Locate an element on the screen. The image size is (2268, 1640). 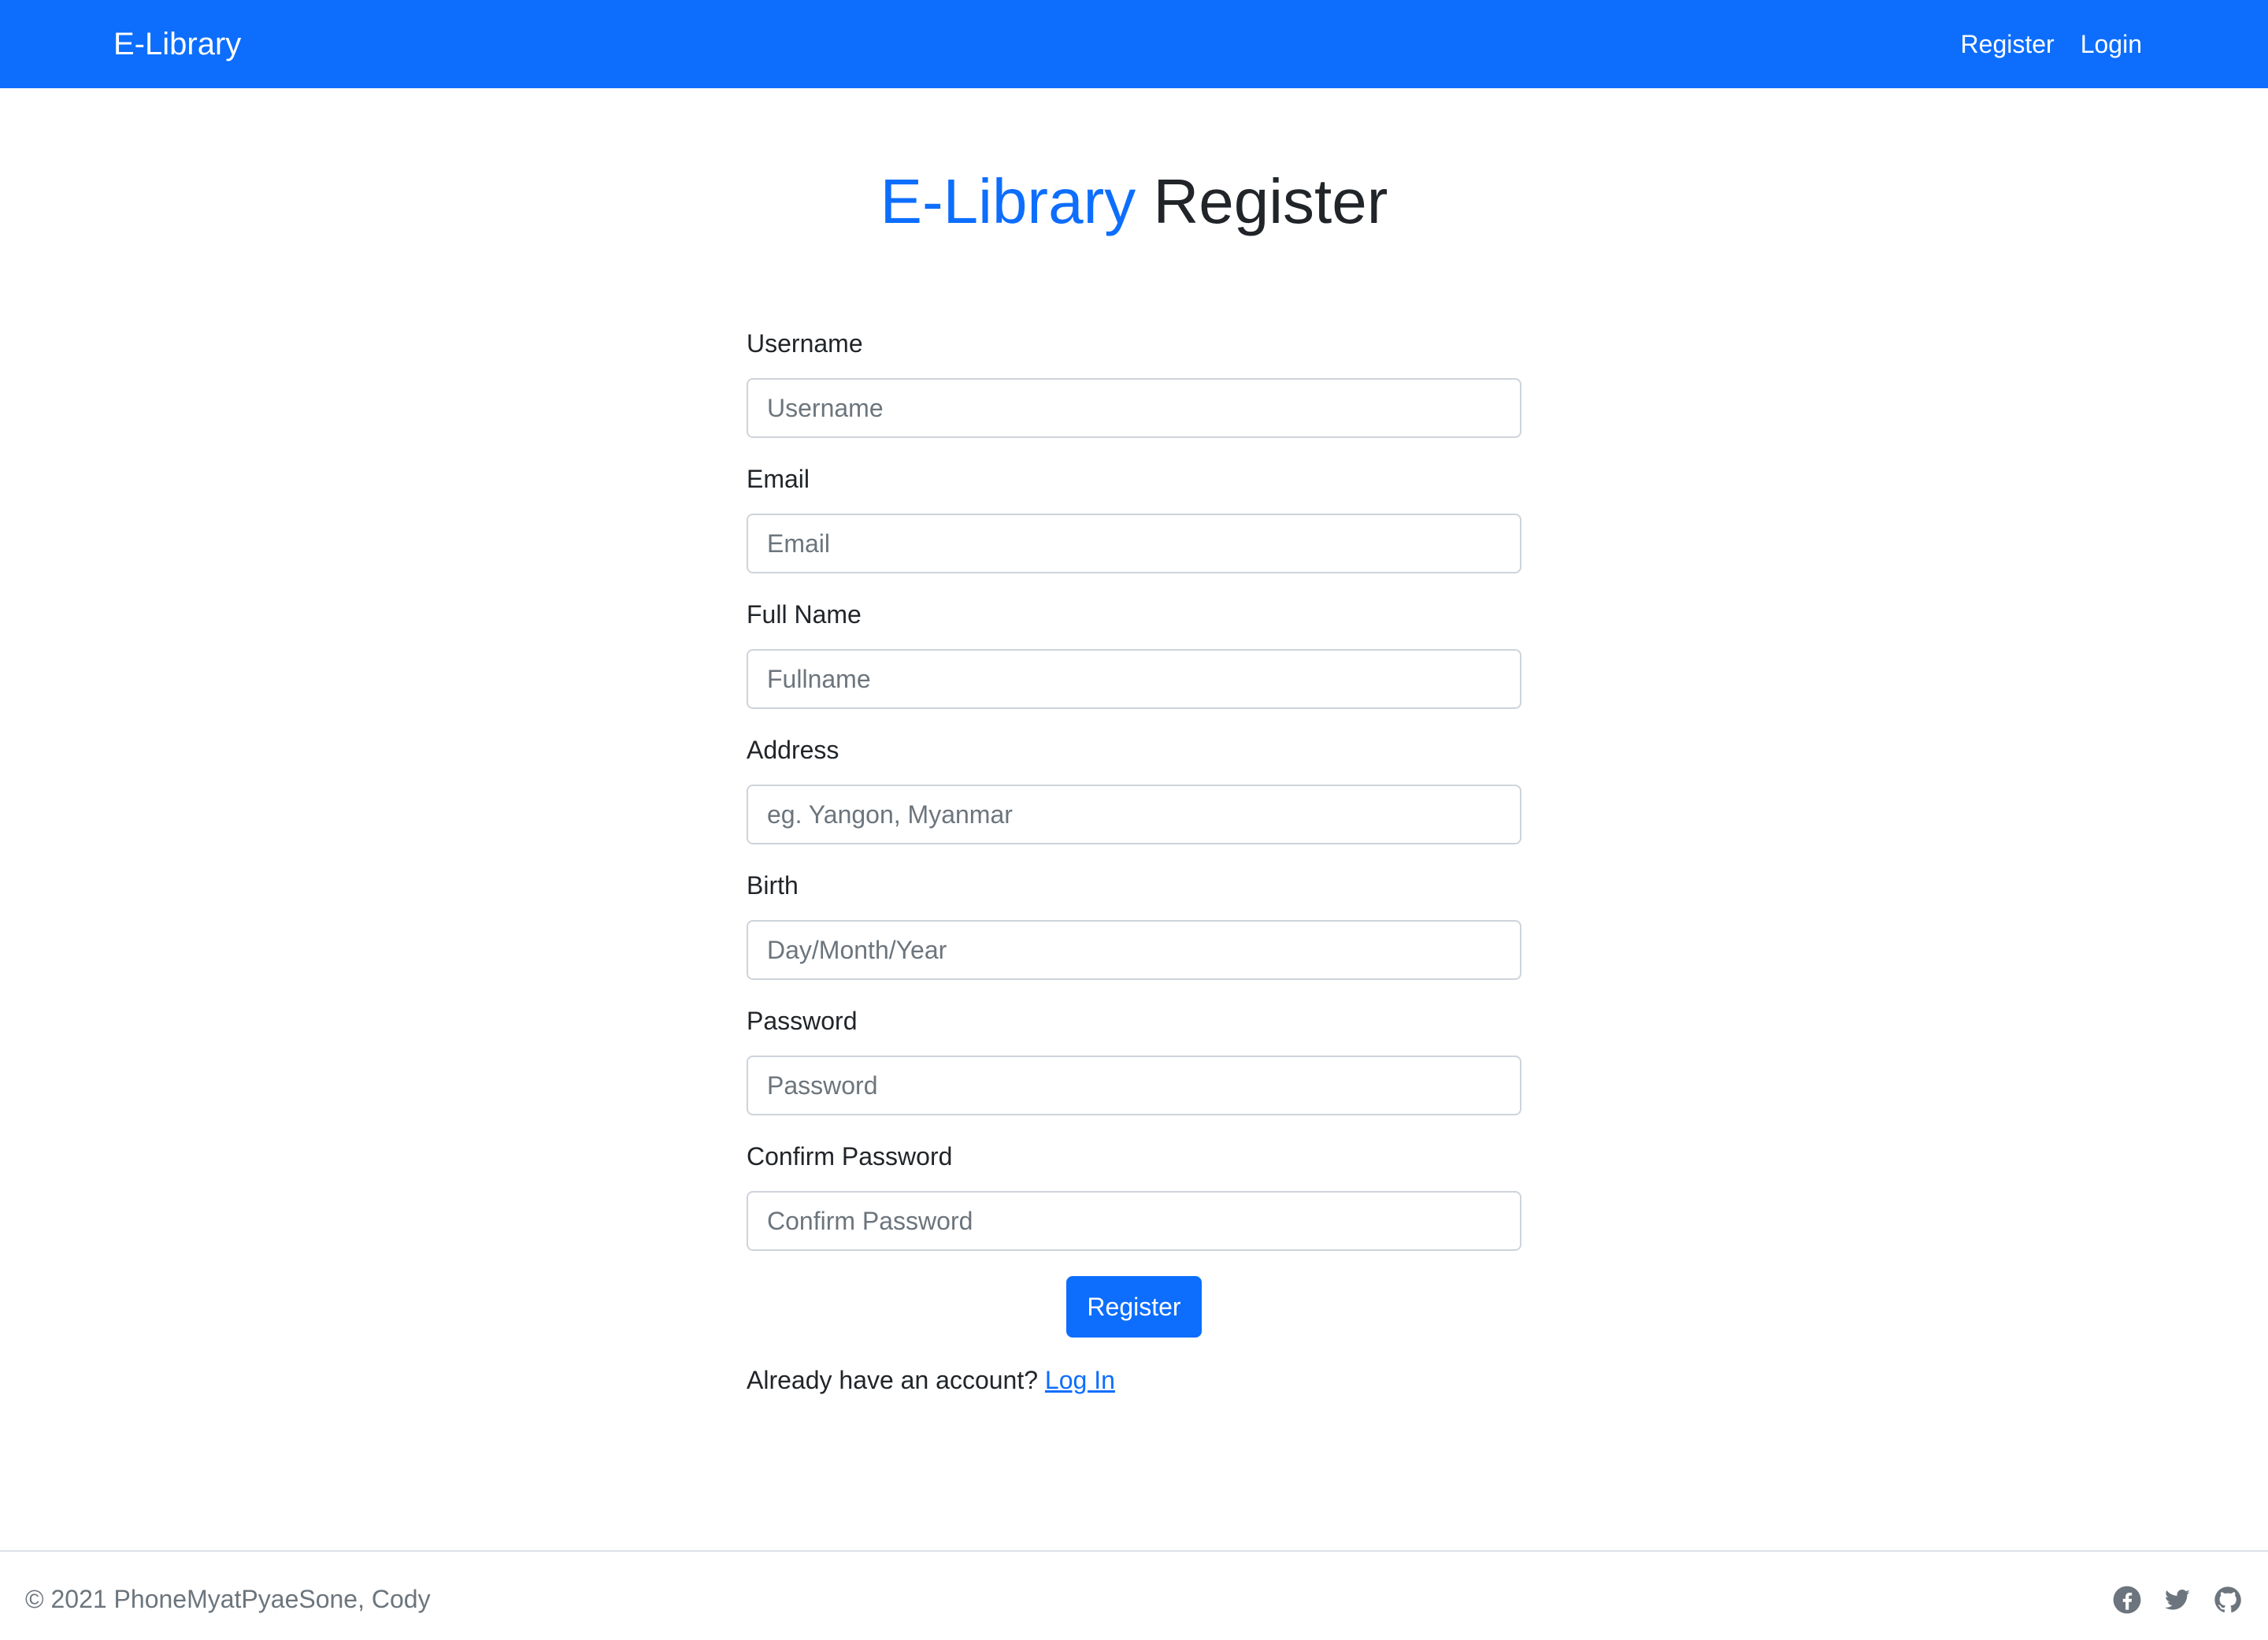
login-link: Log In is located at coordinates (1080, 1380).